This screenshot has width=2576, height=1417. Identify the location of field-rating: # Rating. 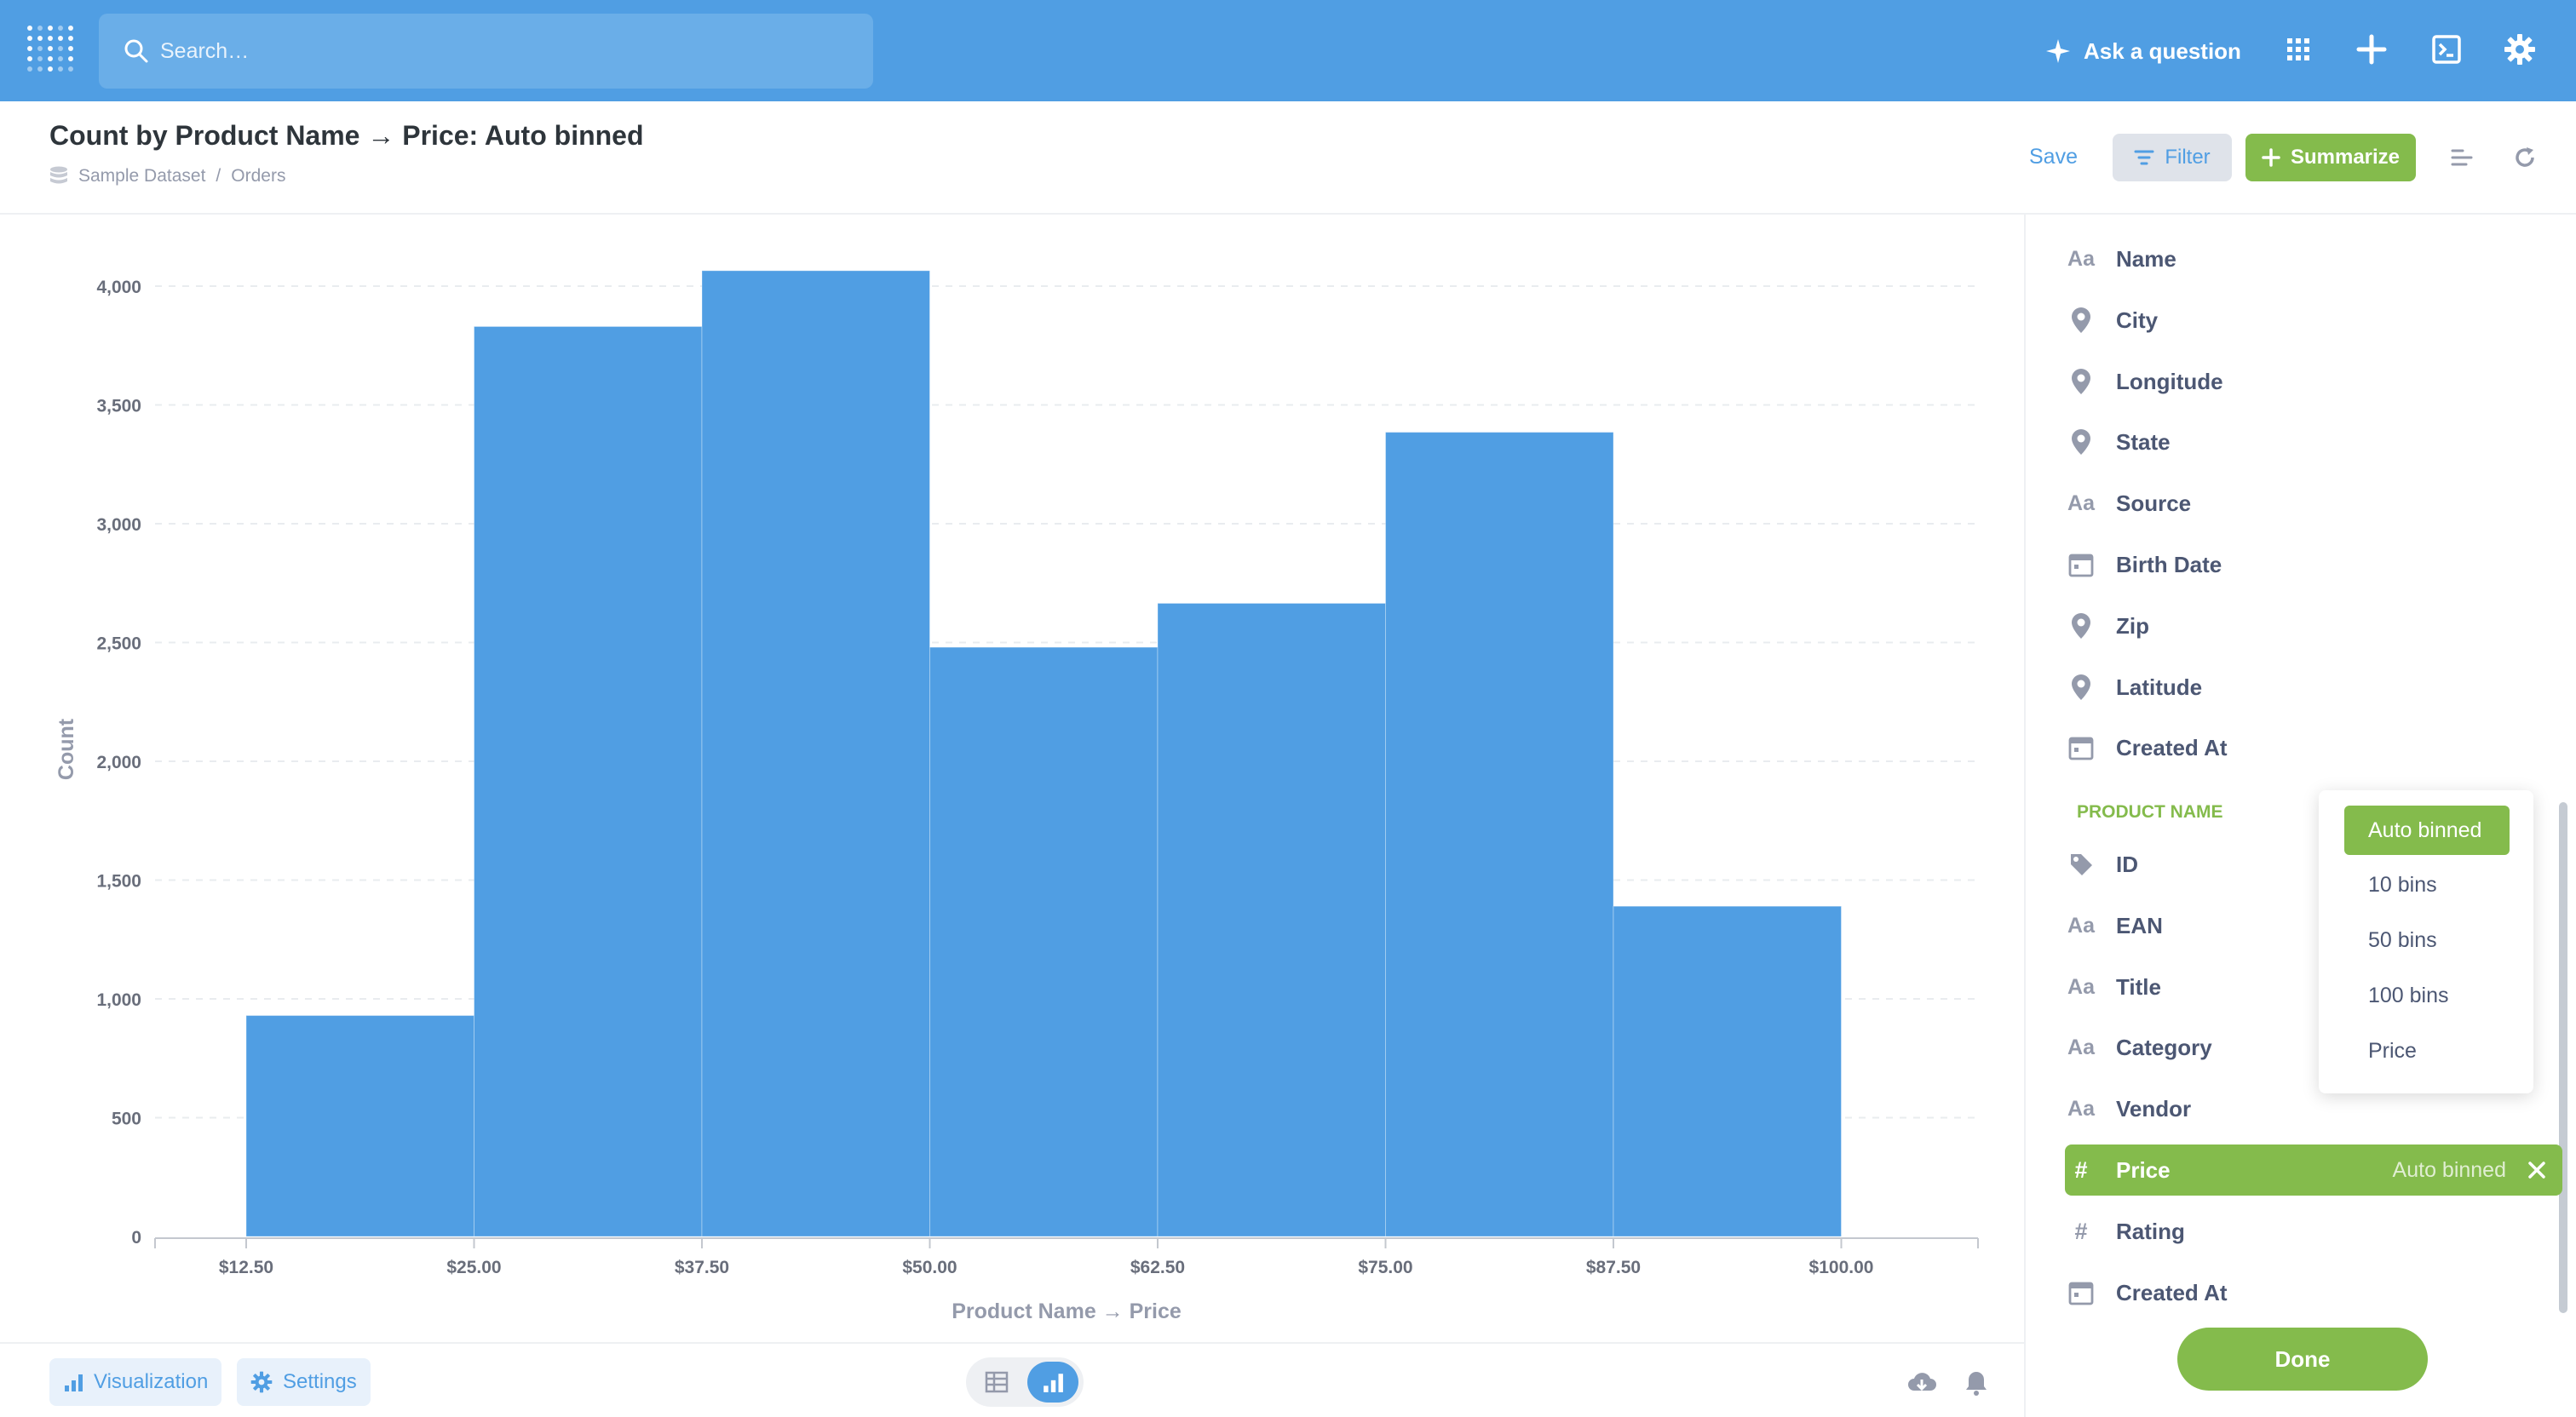
(2303, 1231).